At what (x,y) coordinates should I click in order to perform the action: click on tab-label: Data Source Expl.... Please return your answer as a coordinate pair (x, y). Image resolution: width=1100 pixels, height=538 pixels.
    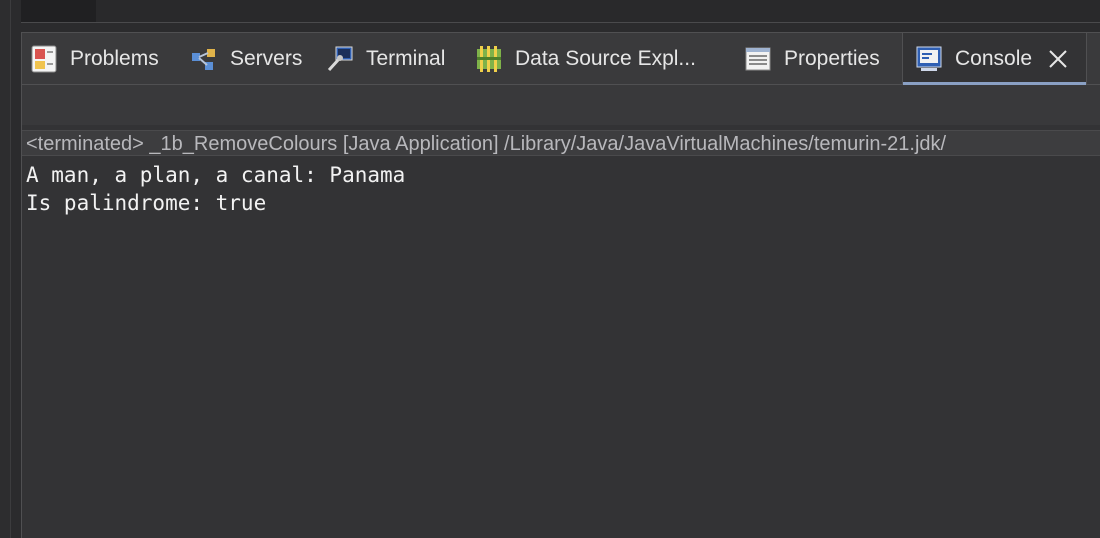
    Looking at the image, I should click on (605, 58).